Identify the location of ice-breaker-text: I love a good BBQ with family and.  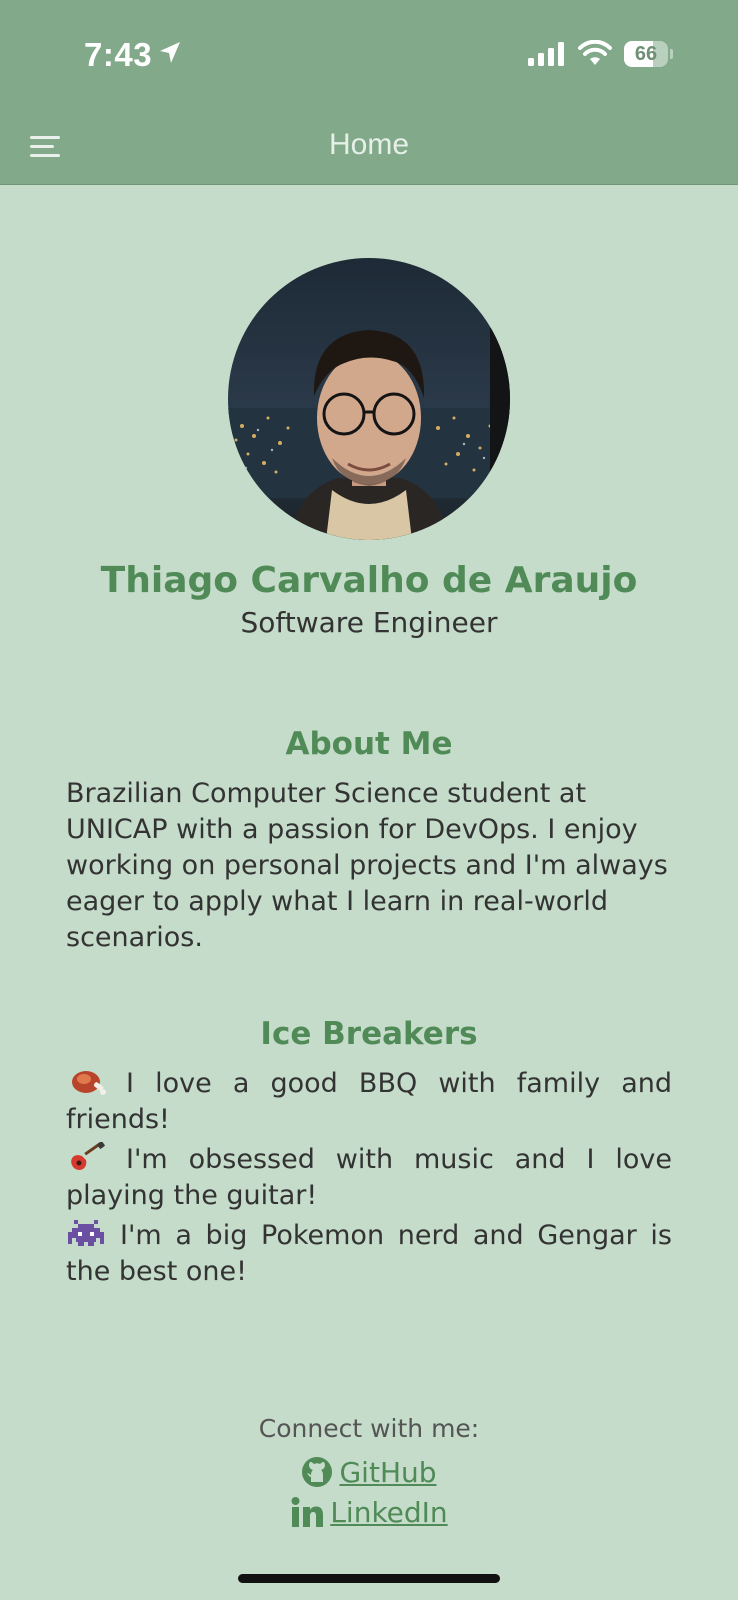
(399, 1083).